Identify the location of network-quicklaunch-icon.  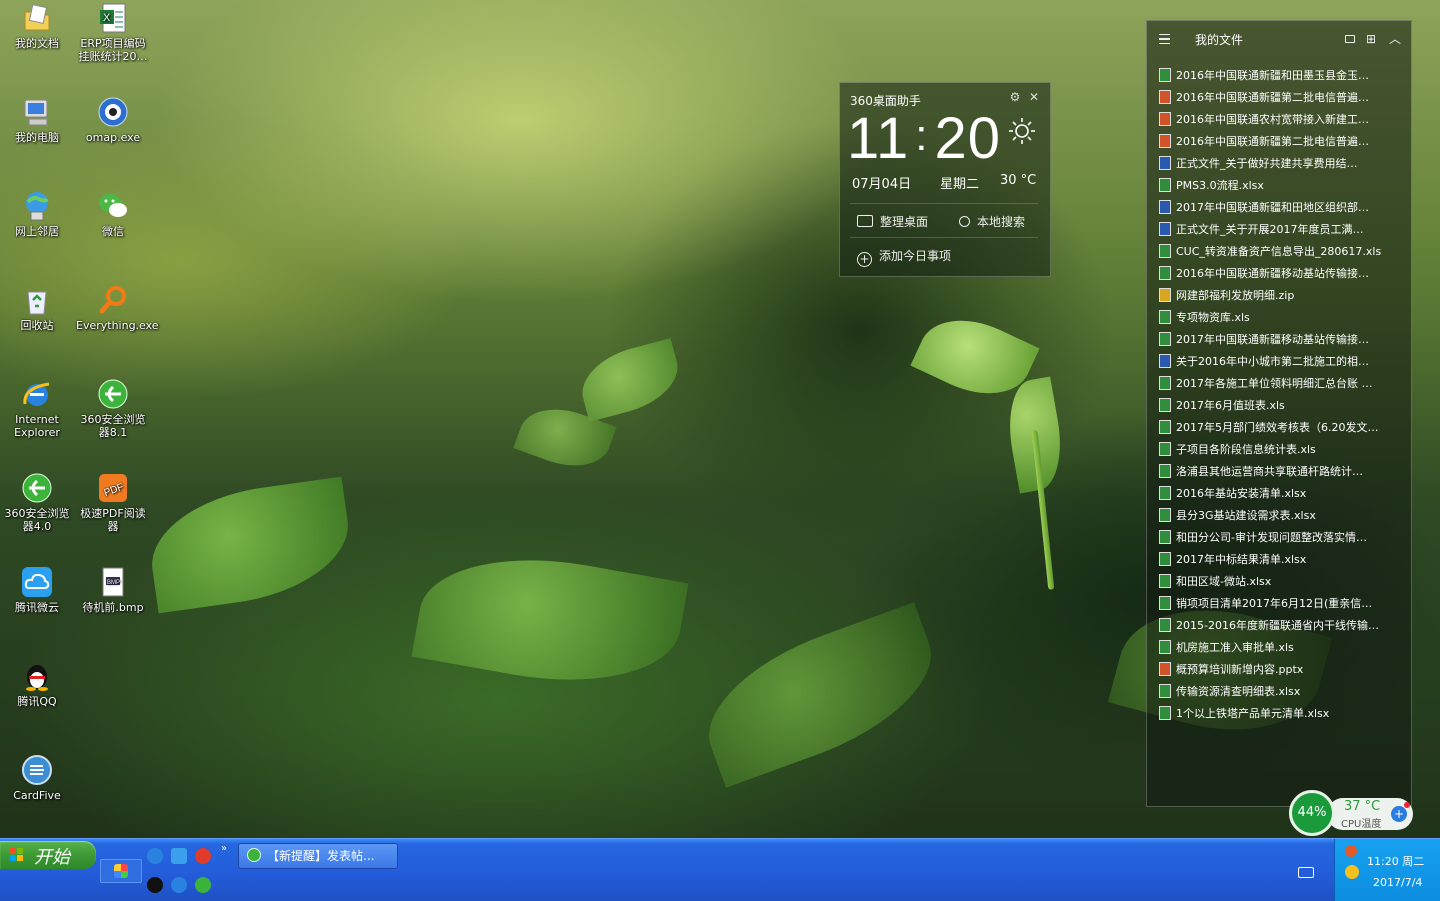
(179, 856).